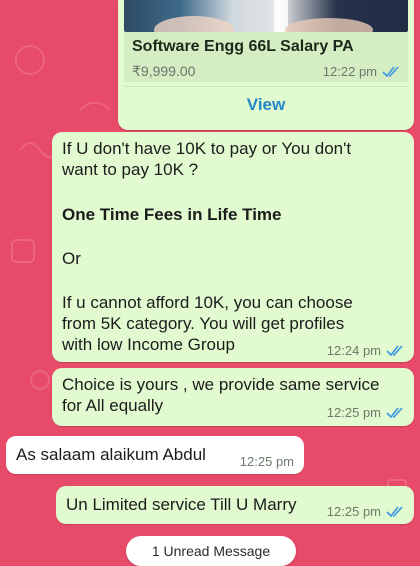  Describe the element at coordinates (172, 214) in the screenshot. I see `message-bold-text: One Time Fees in Life Time` at that location.